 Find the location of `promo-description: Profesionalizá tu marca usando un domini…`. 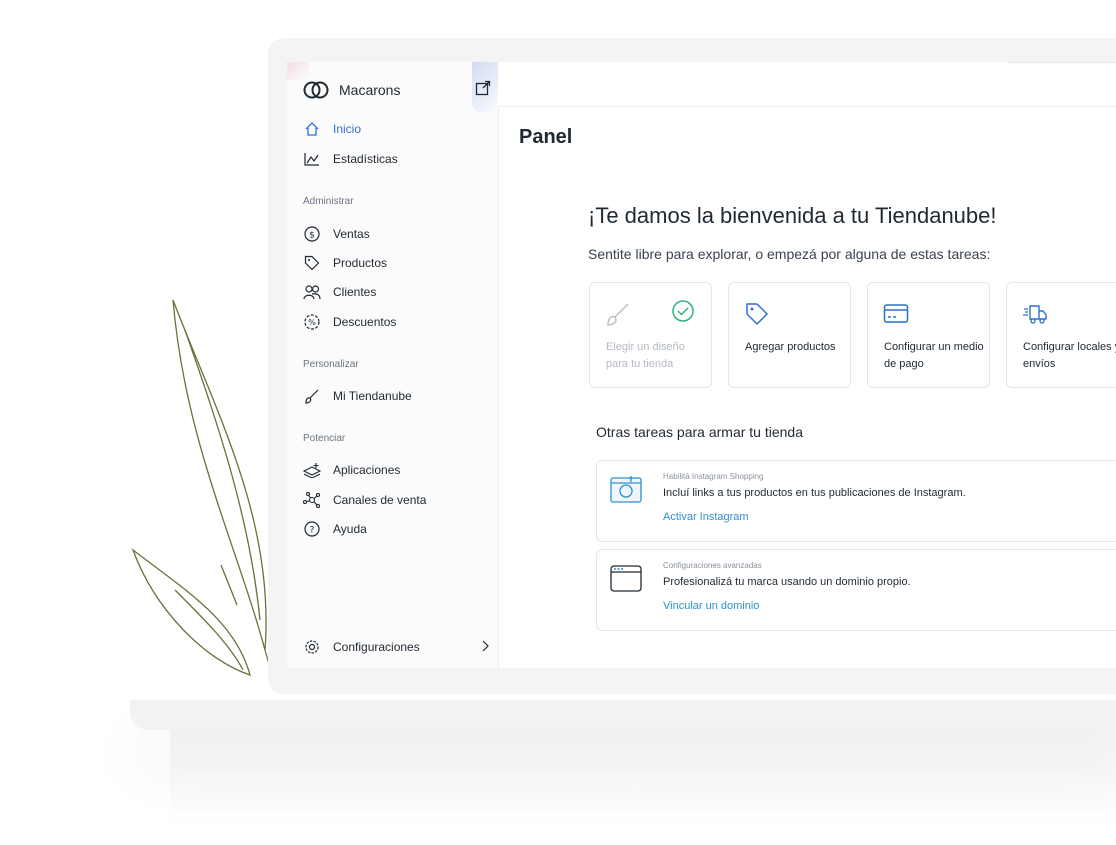

promo-description: Profesionalizá tu marca usando un domini… is located at coordinates (787, 582).